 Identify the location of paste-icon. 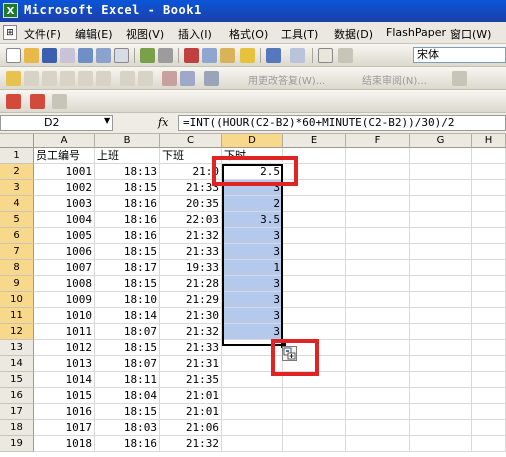
(227, 55).